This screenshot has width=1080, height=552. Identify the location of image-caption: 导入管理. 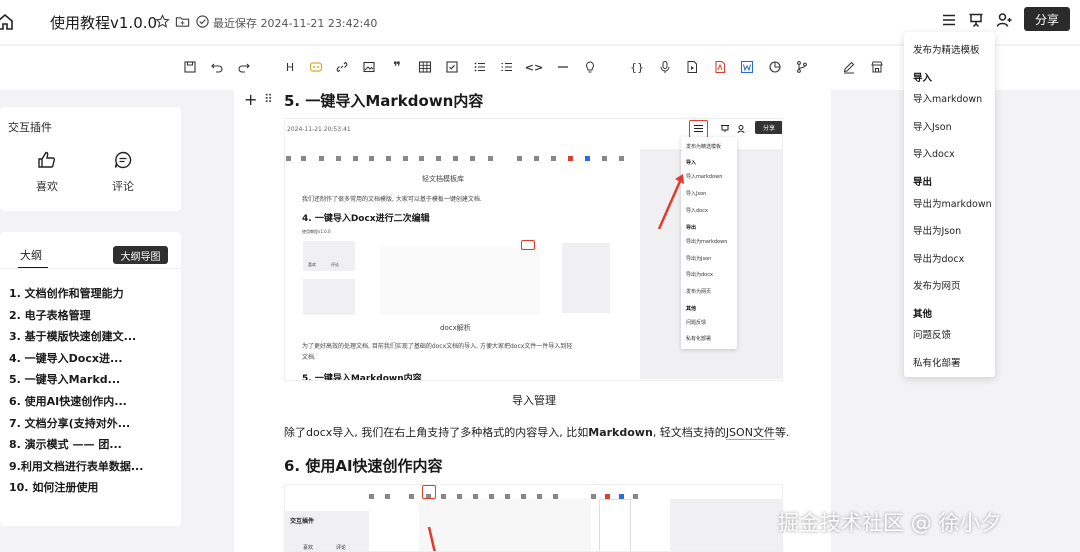
(534, 400).